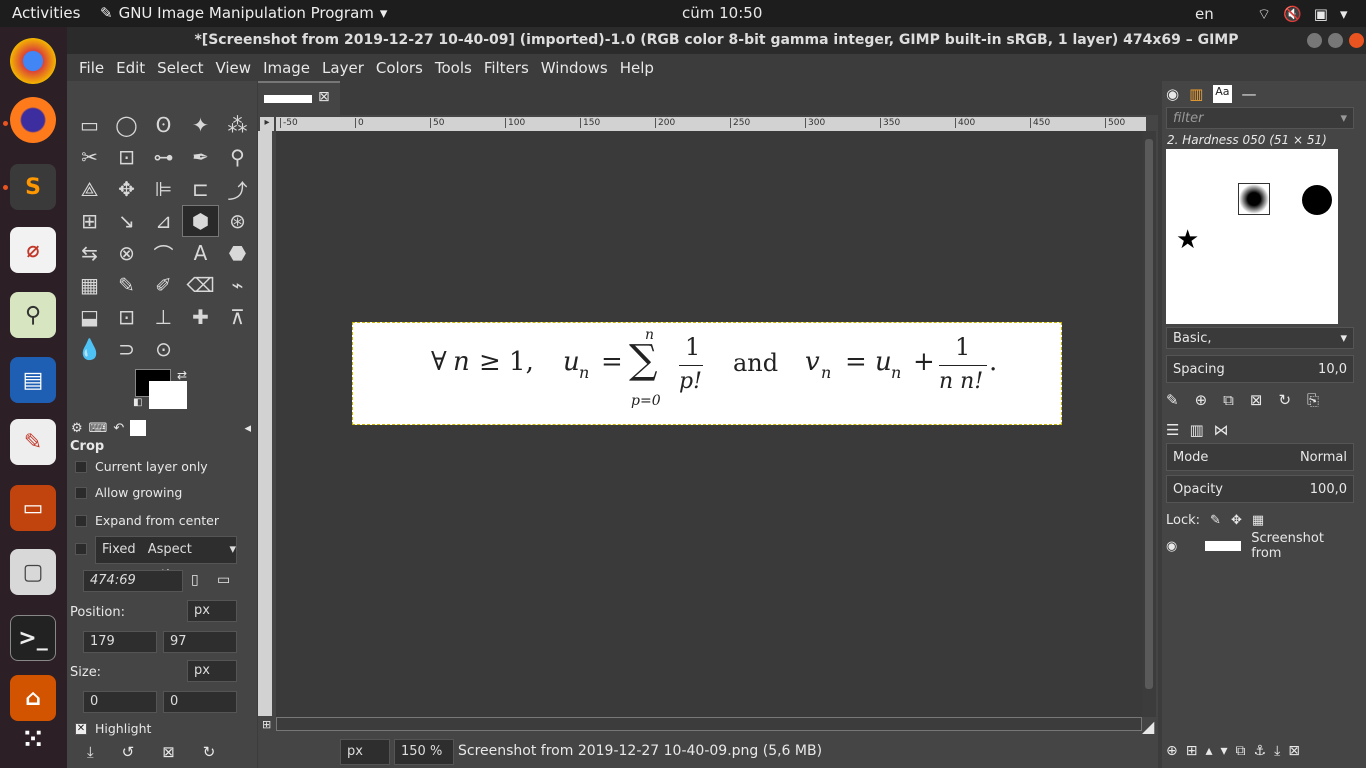  I want to click on sublime-text-icon: S, so click(33, 187).